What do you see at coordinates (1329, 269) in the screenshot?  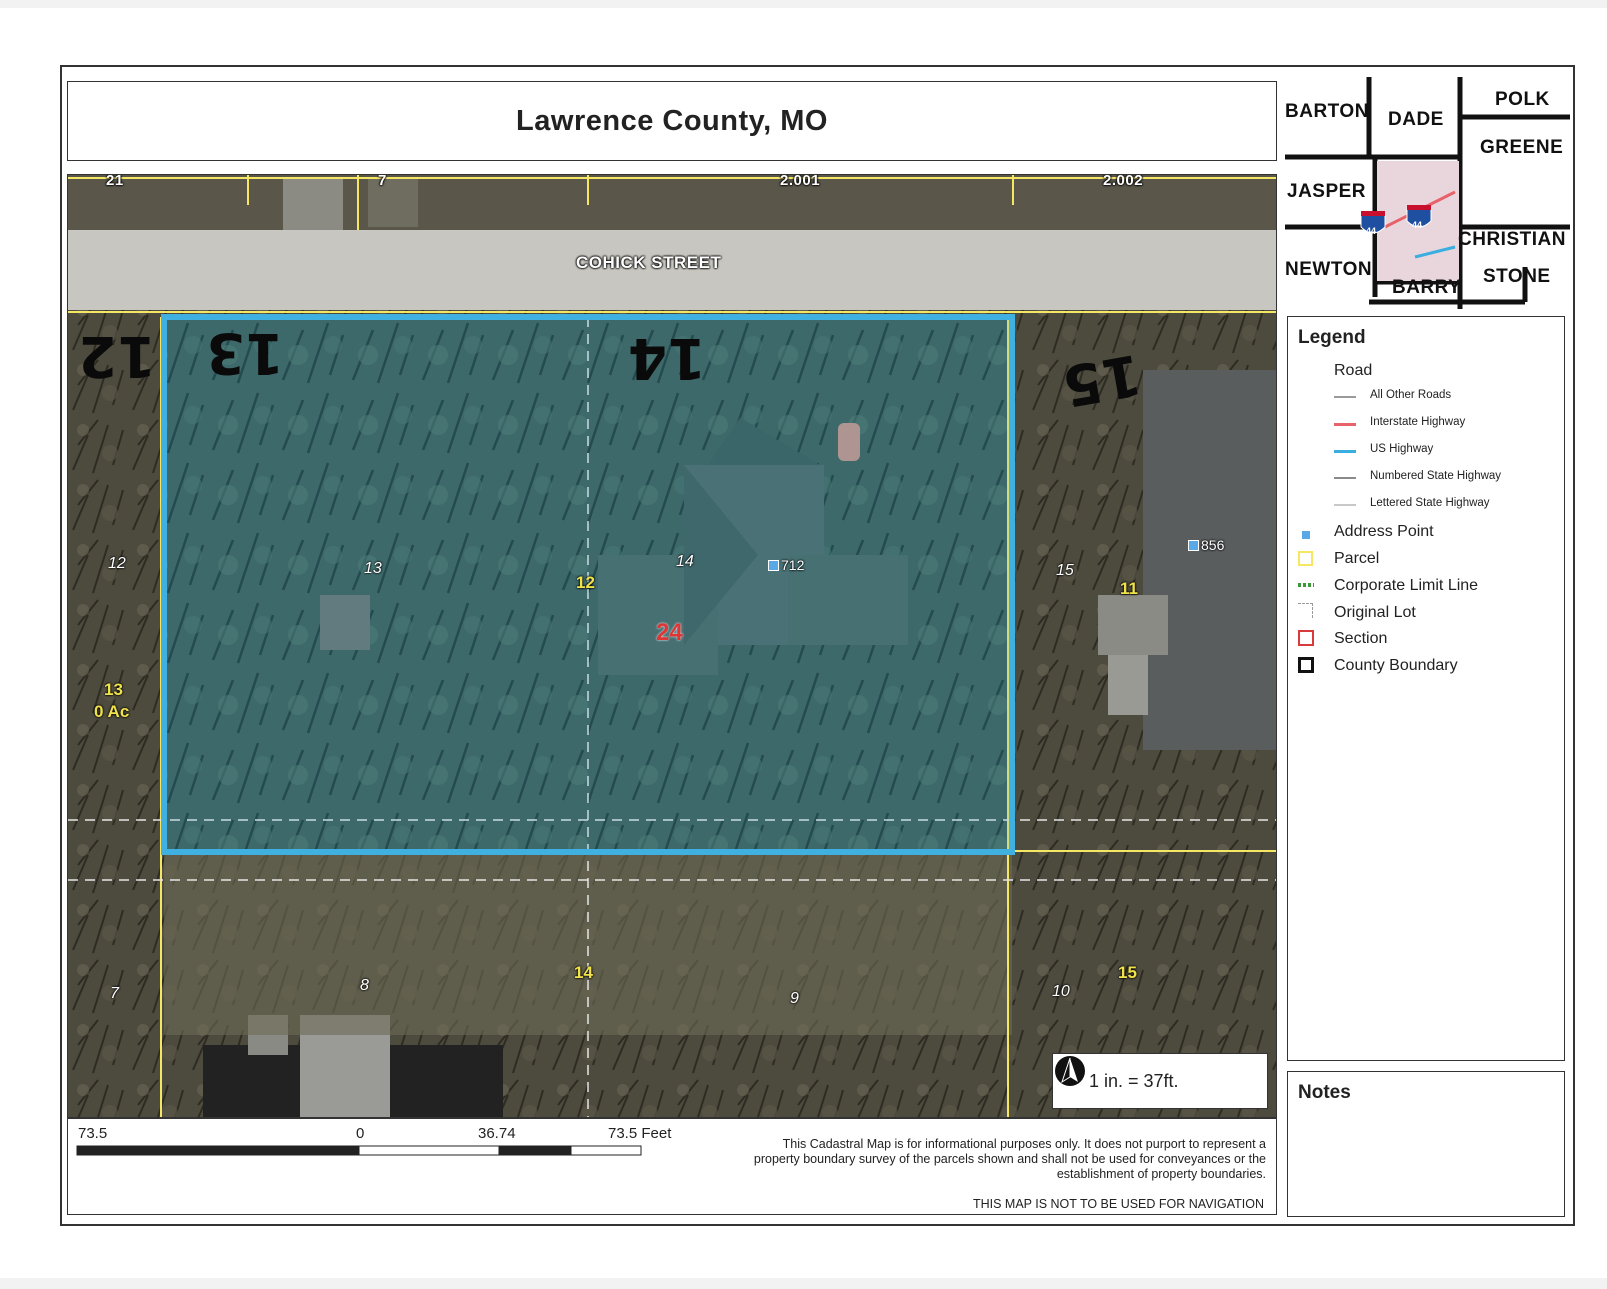 I see `county-newton: NEWTON` at bounding box center [1329, 269].